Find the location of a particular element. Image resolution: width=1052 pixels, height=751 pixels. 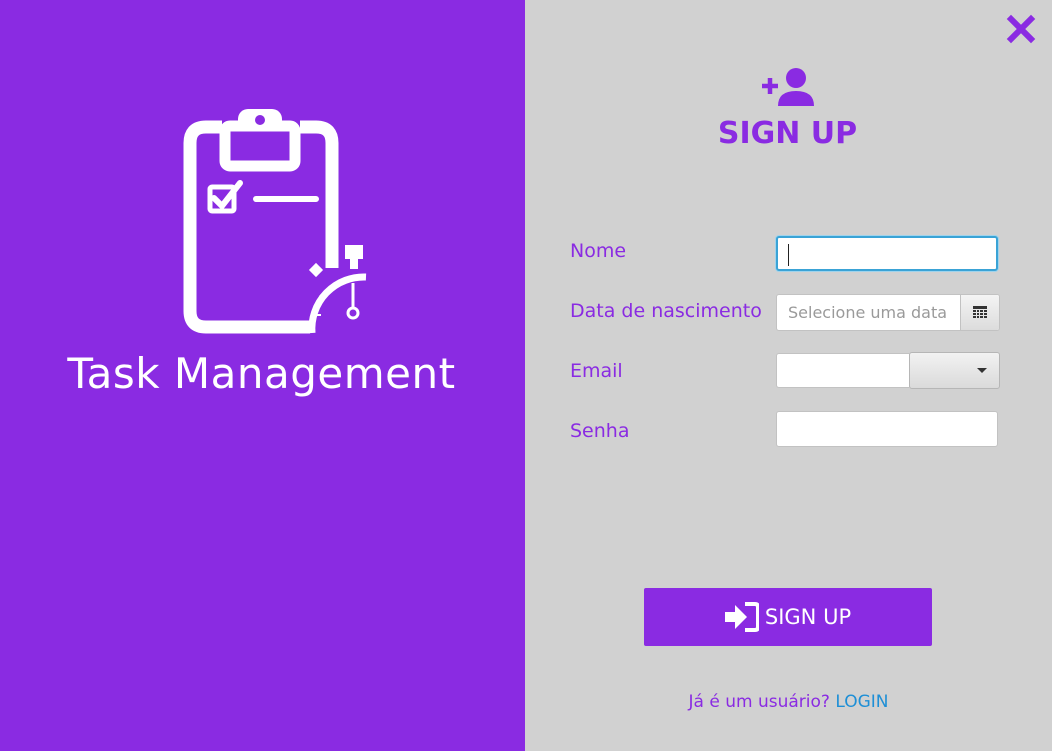

birthdate-input: Selecione uma data is located at coordinates (868, 312).